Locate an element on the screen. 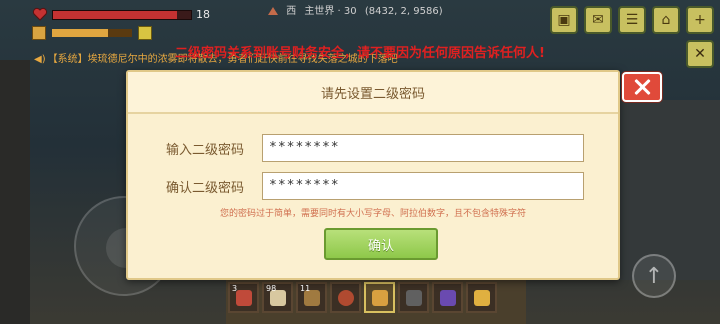 The height and width of the screenshot is (324, 720). hotbar-count: 11 is located at coordinates (305, 288).